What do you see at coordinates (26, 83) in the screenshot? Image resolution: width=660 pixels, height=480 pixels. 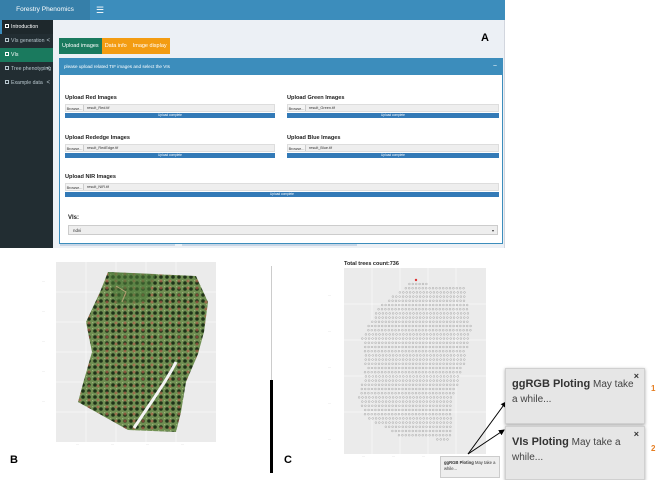 I see `sidebar-item-example-data: Example data <` at bounding box center [26, 83].